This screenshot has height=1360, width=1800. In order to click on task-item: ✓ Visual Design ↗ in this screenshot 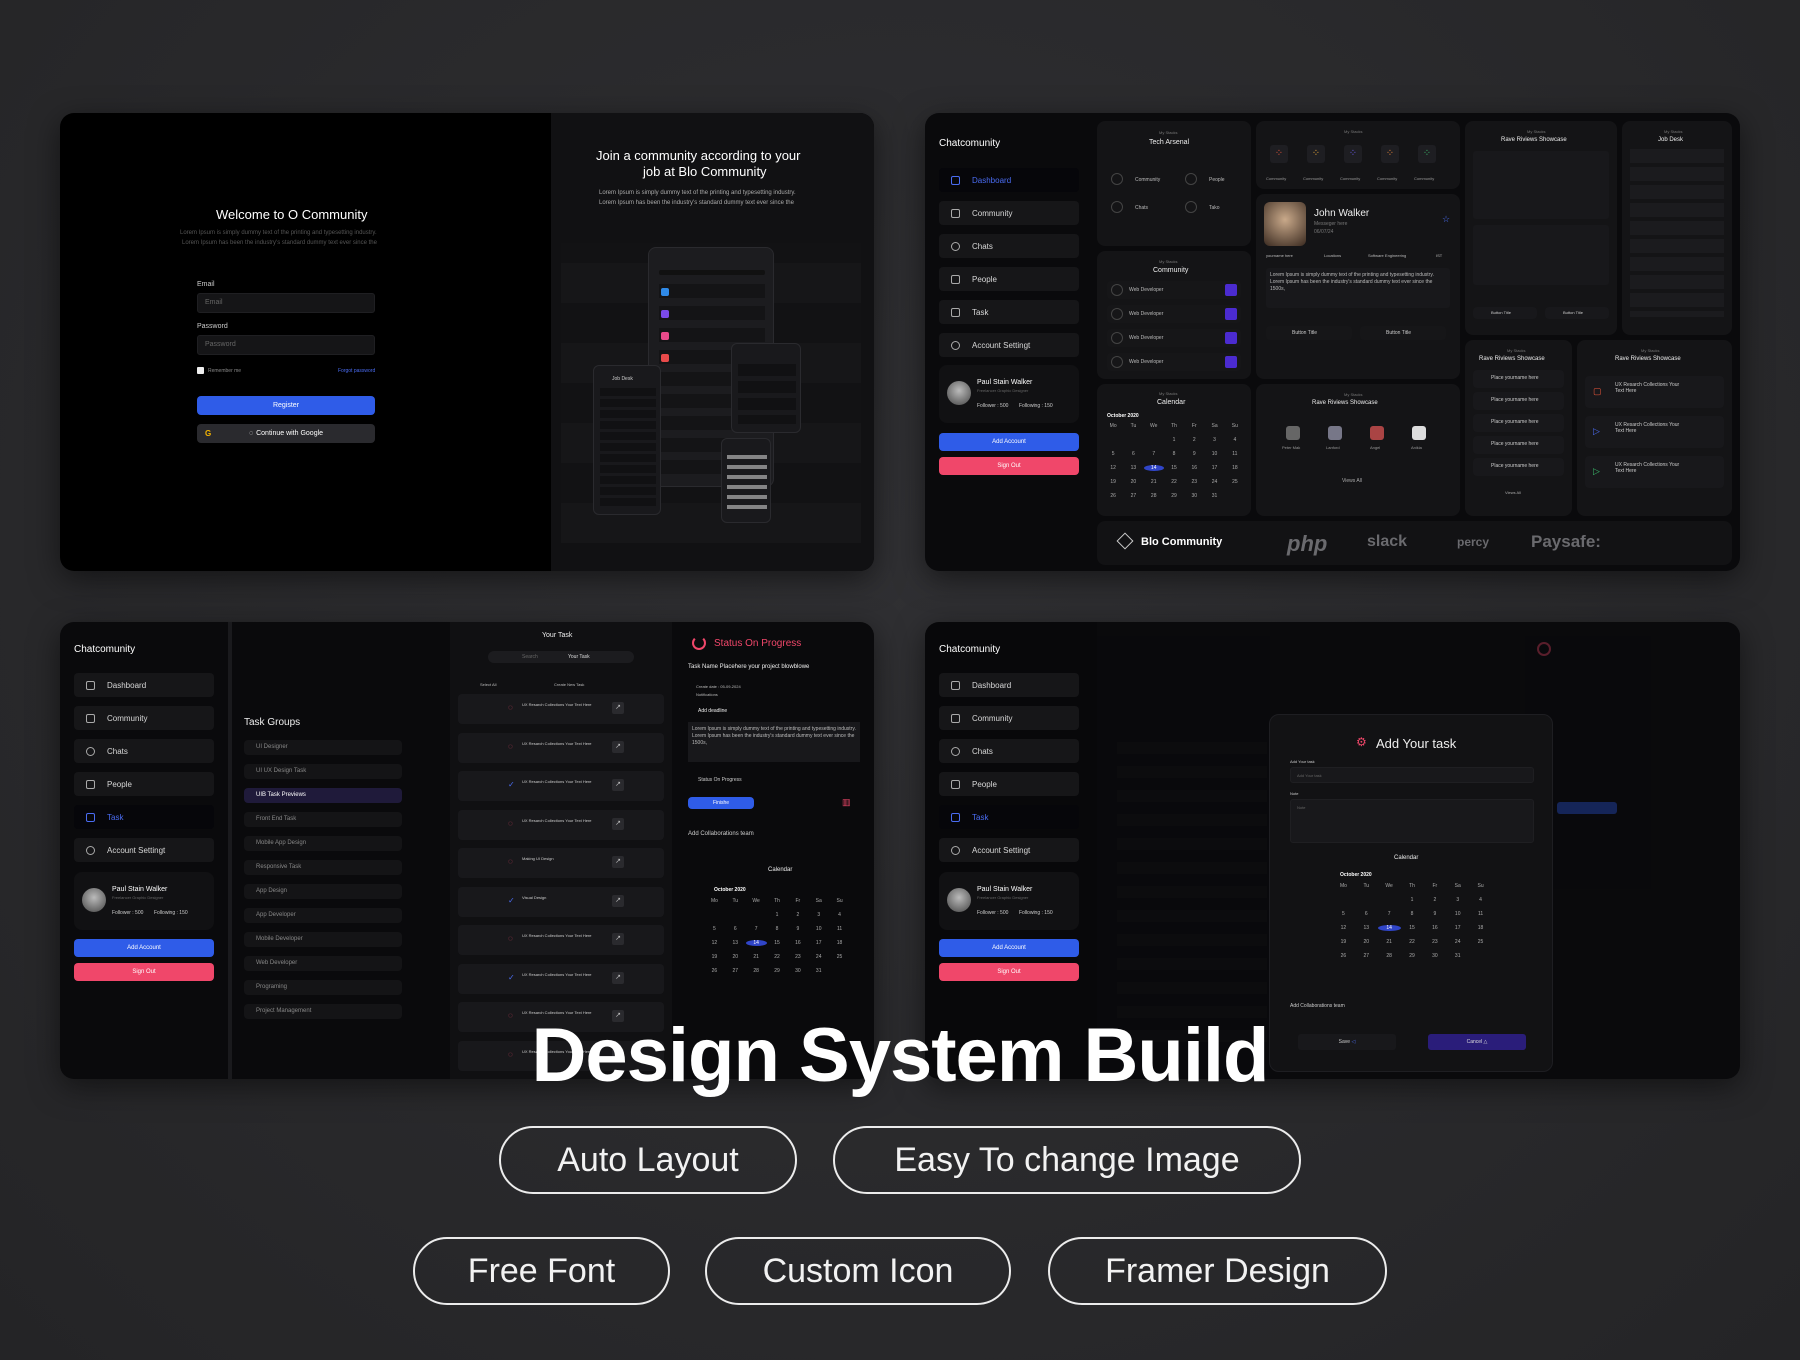, I will do `click(561, 901)`.